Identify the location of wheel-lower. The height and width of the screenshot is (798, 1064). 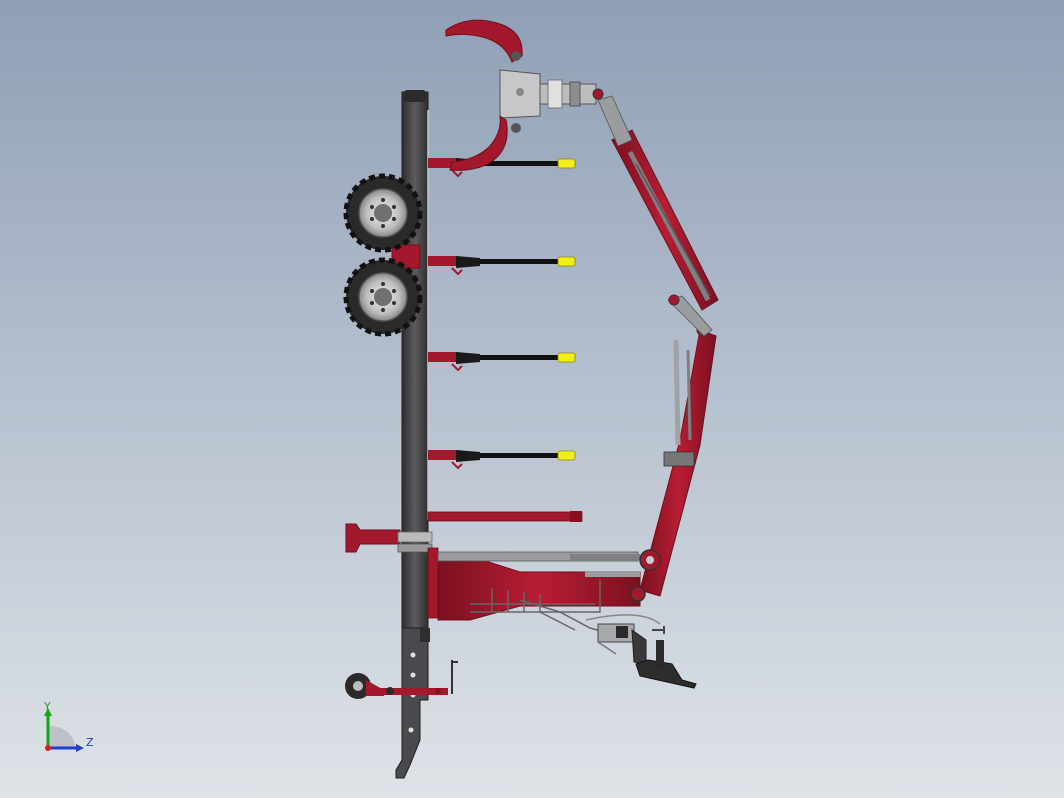
(383, 297).